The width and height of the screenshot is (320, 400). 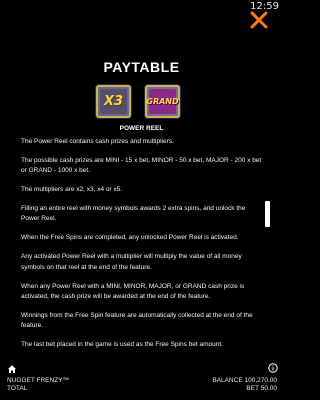 I want to click on balance-display: BALANCE 100,270.00, so click(x=244, y=380).